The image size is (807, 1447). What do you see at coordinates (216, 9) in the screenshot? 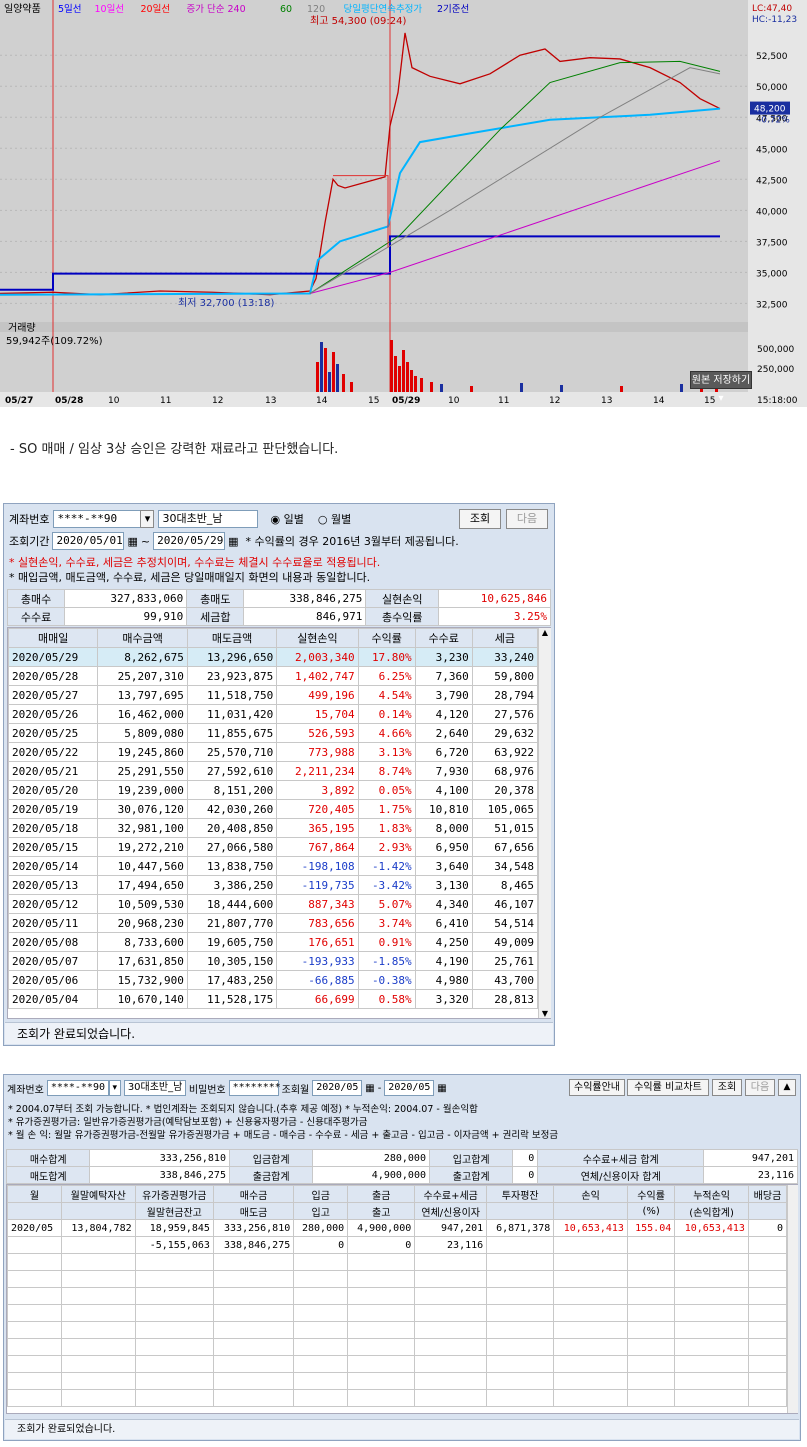
I see `ma-legend-item: 증가 단순 240` at bounding box center [216, 9].